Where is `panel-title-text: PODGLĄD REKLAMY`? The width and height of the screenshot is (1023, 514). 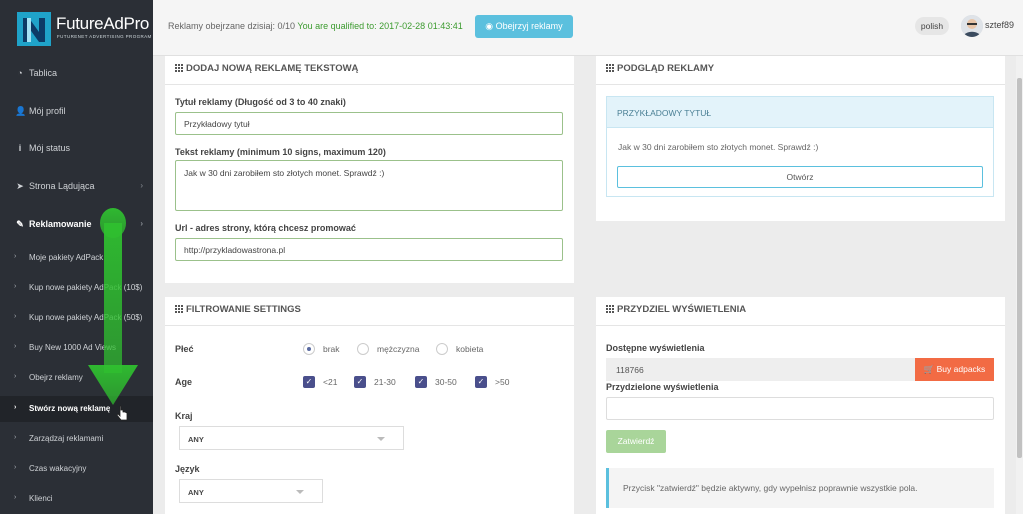 panel-title-text: PODGLĄD REKLAMY is located at coordinates (666, 68).